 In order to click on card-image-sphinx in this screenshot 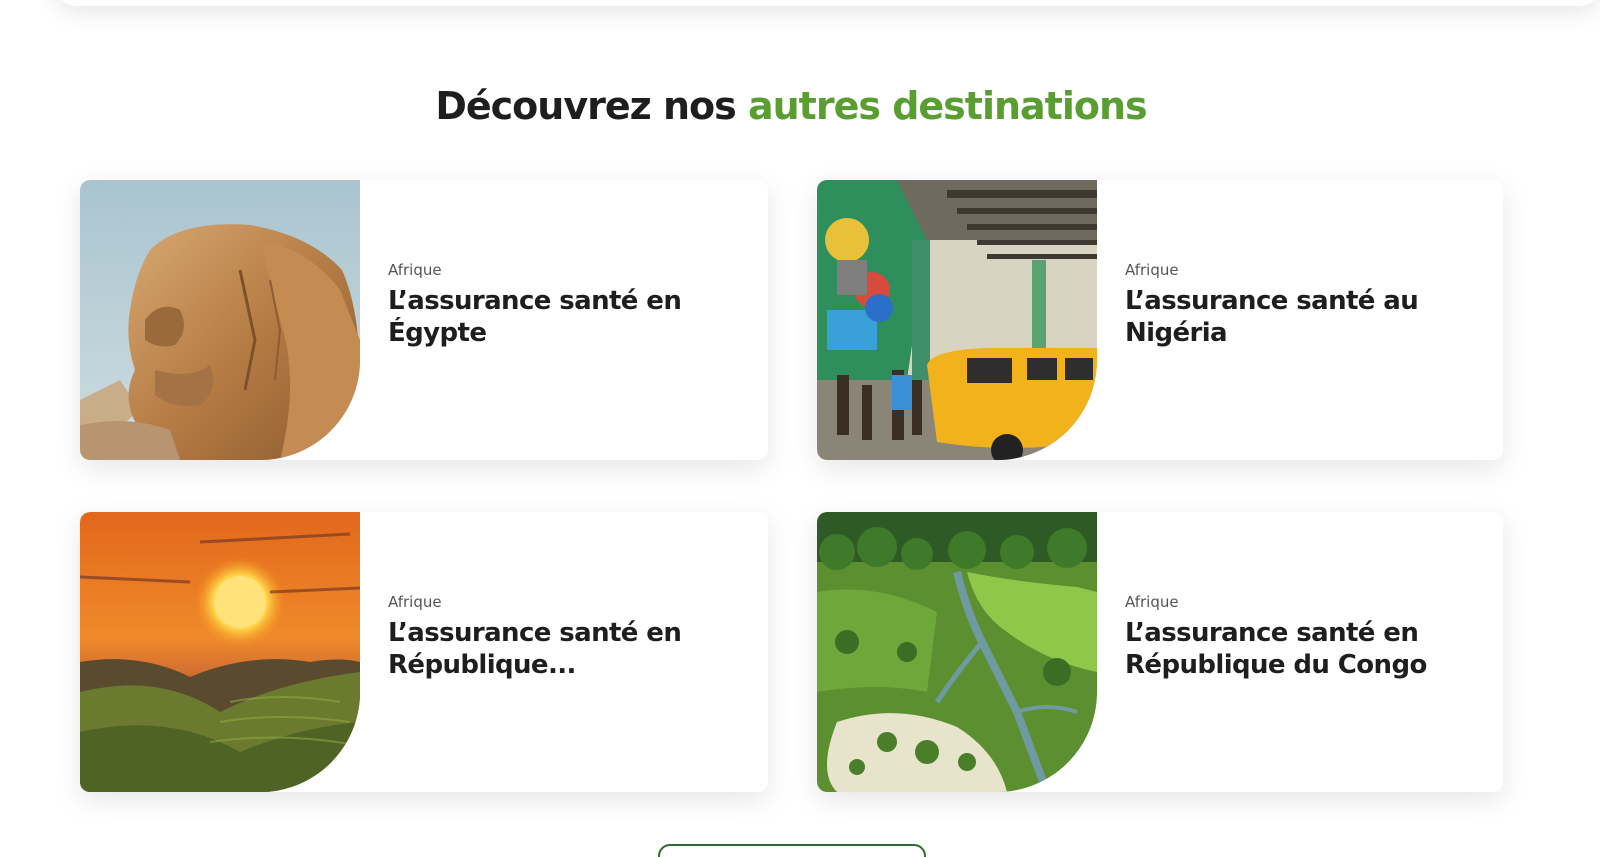, I will do `click(220, 320)`.